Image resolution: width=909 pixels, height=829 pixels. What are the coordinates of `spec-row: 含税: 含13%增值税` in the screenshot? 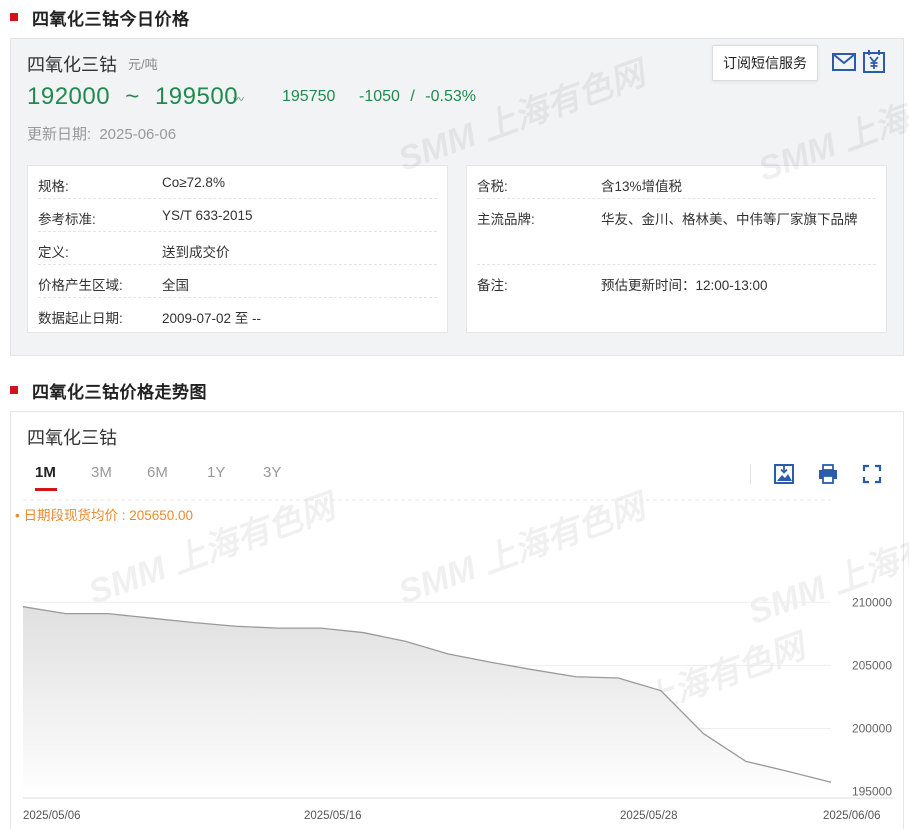 It's located at (676, 182).